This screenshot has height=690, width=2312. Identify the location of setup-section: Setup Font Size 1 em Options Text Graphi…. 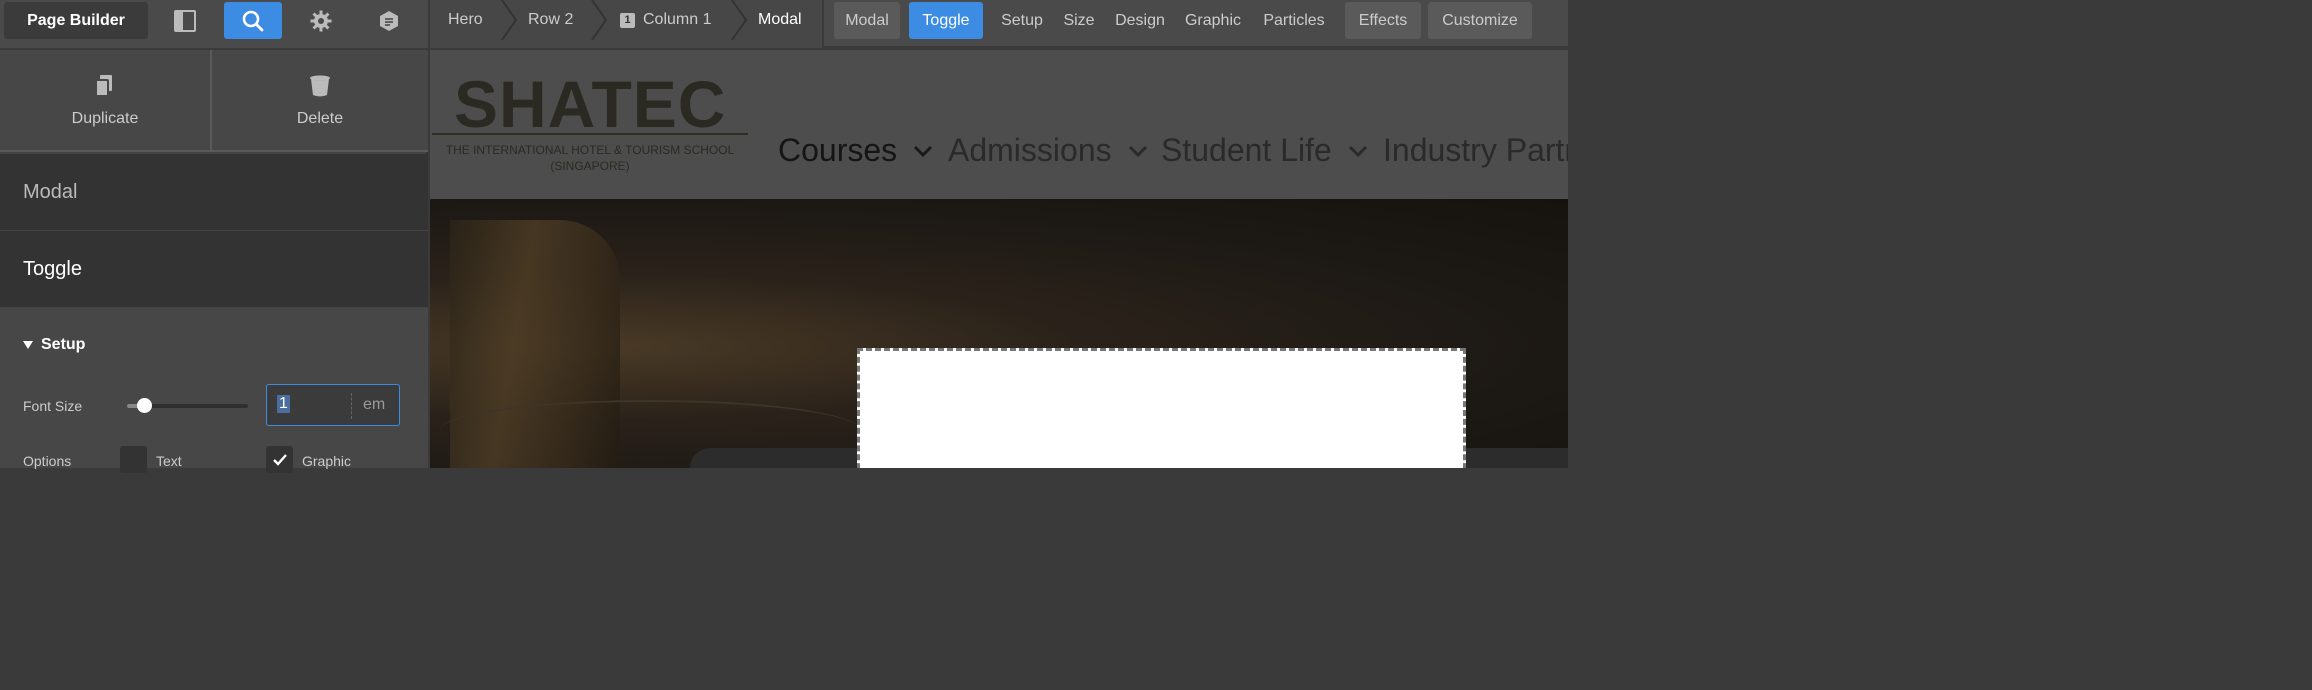
(214, 390).